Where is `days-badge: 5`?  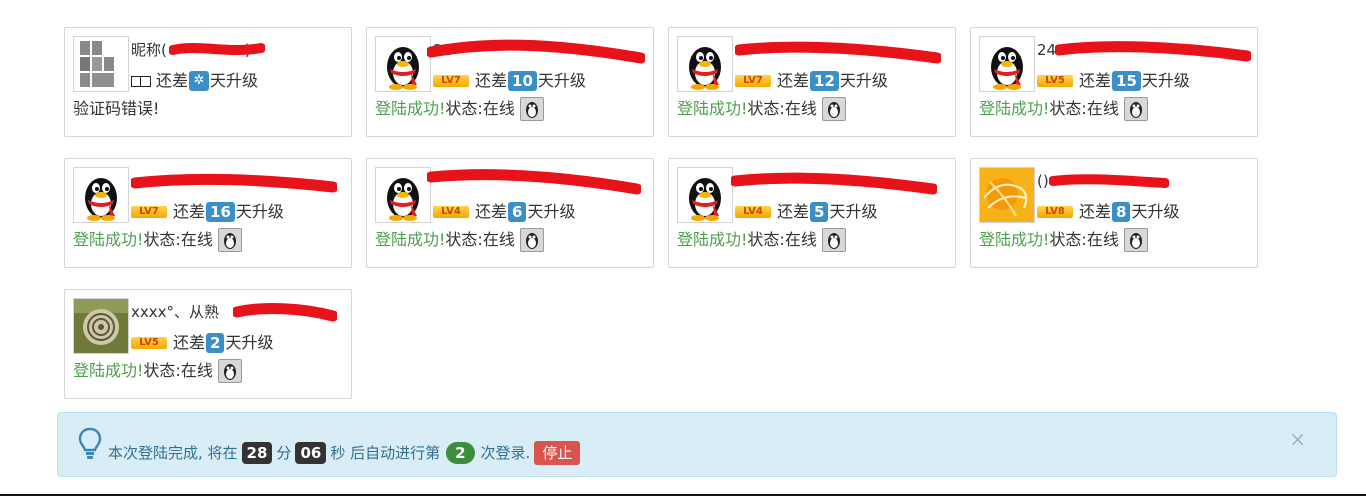 days-badge: 5 is located at coordinates (819, 212).